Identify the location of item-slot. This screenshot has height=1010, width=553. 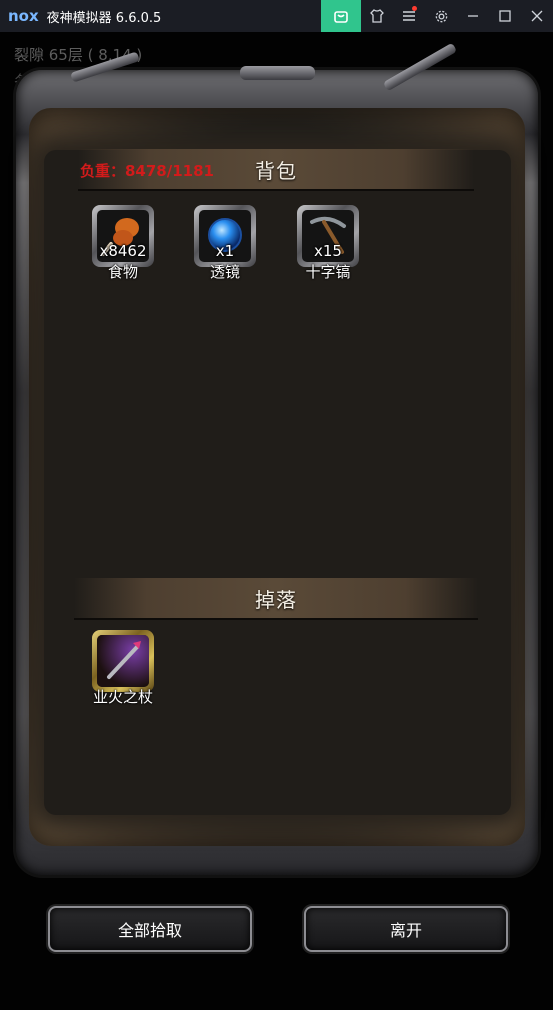
(123, 661).